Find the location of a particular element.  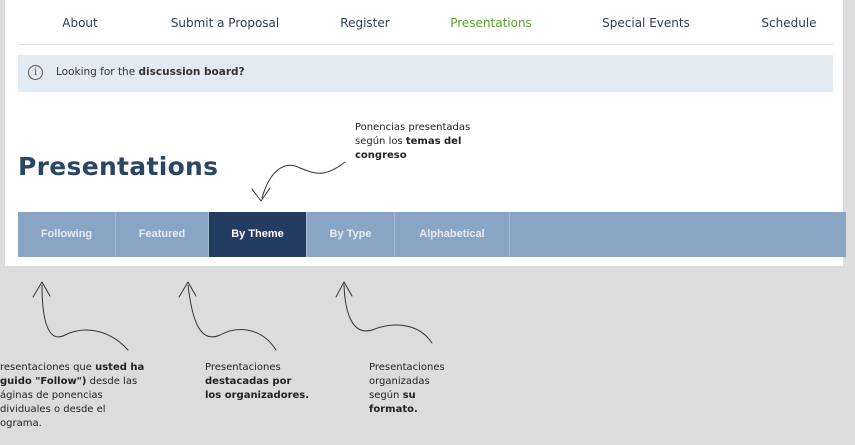

note-line: resentaciones que usted ha is located at coordinates (72, 368).